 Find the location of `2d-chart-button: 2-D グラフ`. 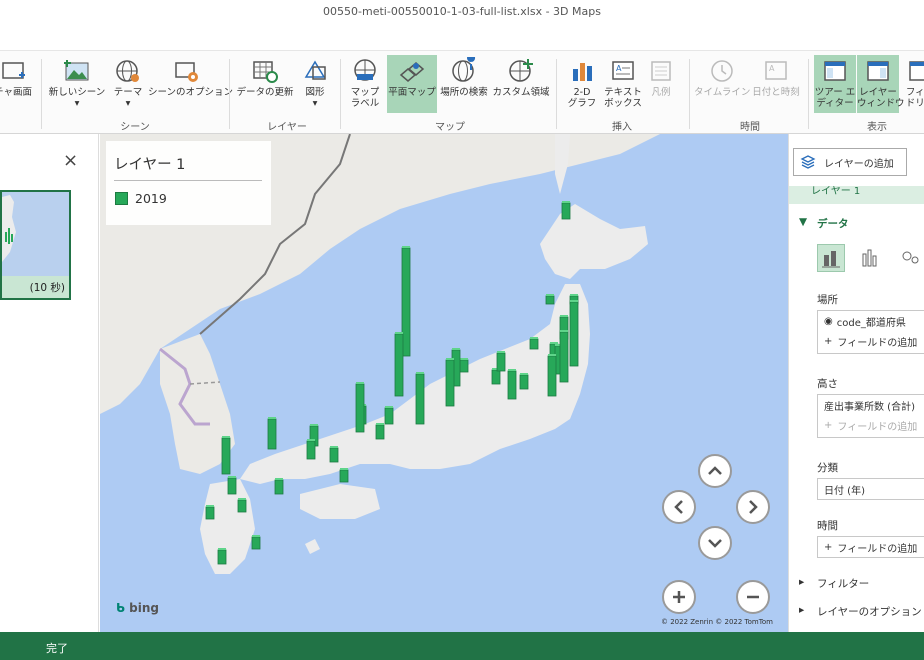

2d-chart-button: 2-D グラフ is located at coordinates (582, 84).